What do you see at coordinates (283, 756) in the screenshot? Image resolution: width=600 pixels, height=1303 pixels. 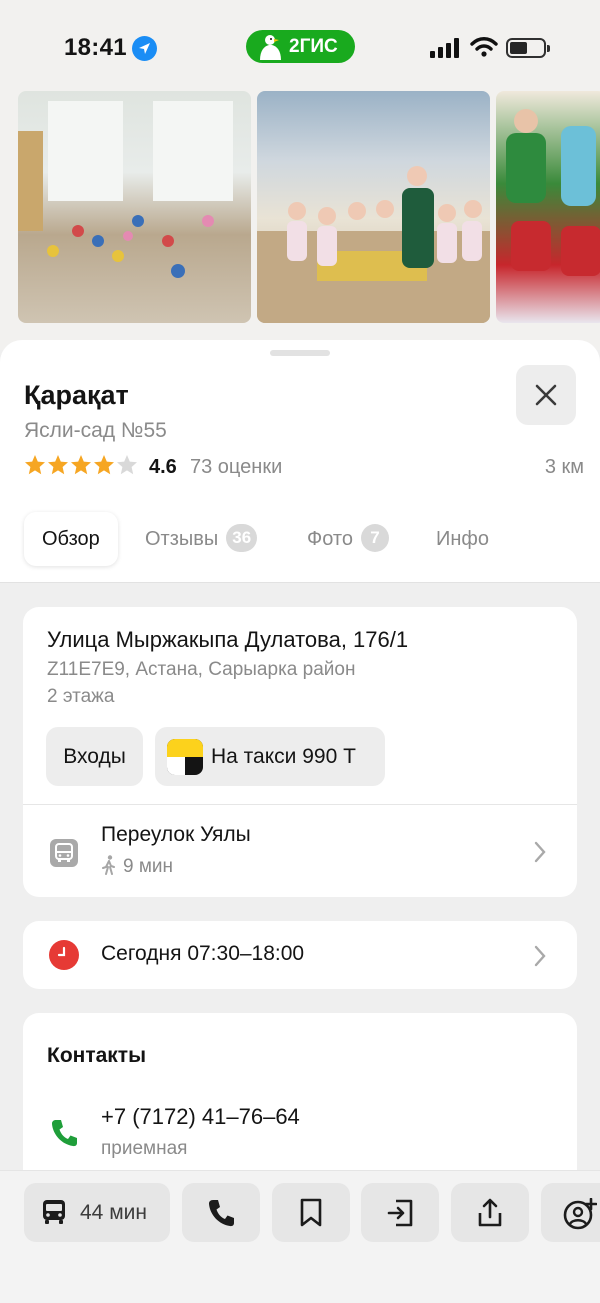 I see `taxi-label: На такси 990 Т` at bounding box center [283, 756].